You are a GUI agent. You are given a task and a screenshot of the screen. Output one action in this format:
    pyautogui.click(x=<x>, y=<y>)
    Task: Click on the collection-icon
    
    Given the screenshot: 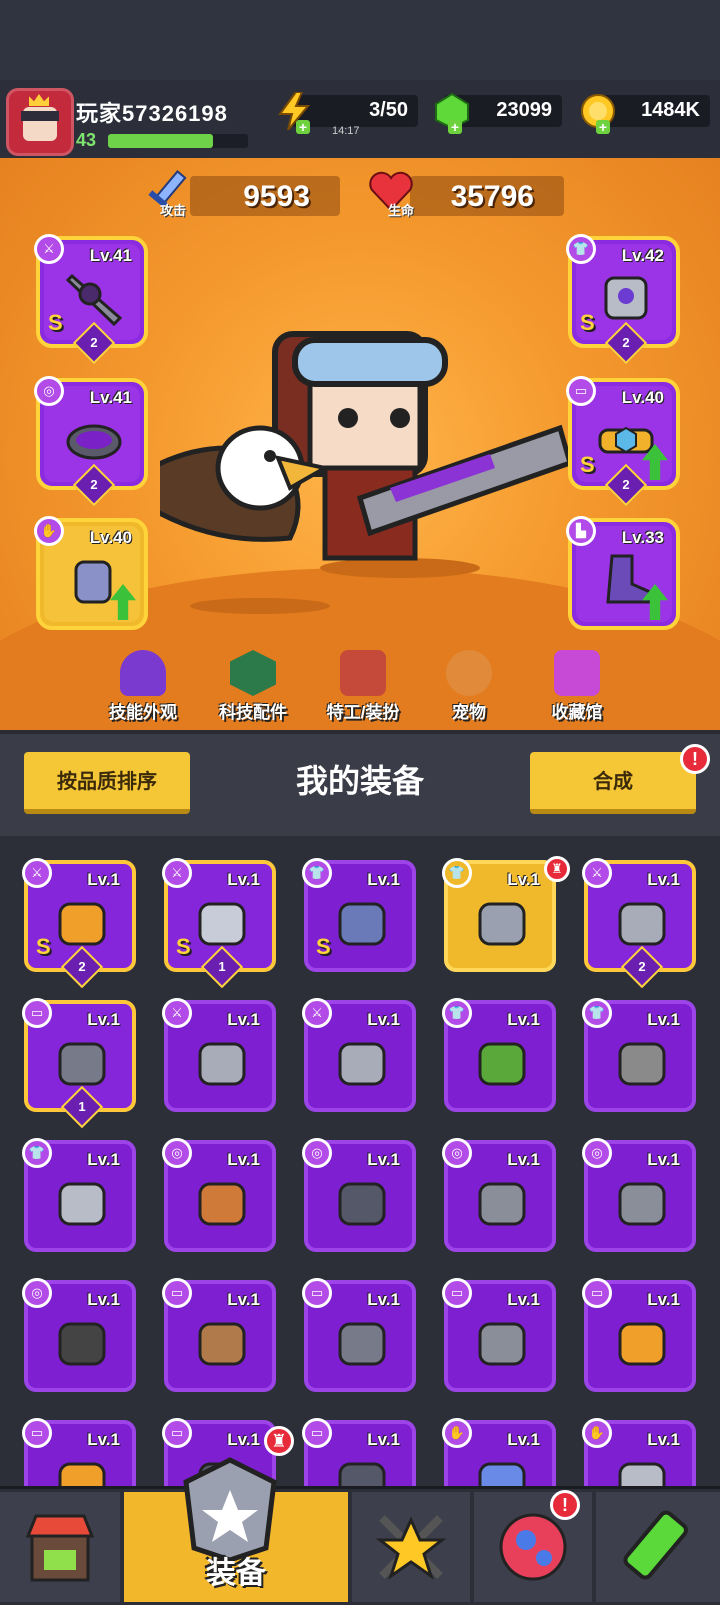 What is the action you would take?
    pyautogui.click(x=577, y=673)
    